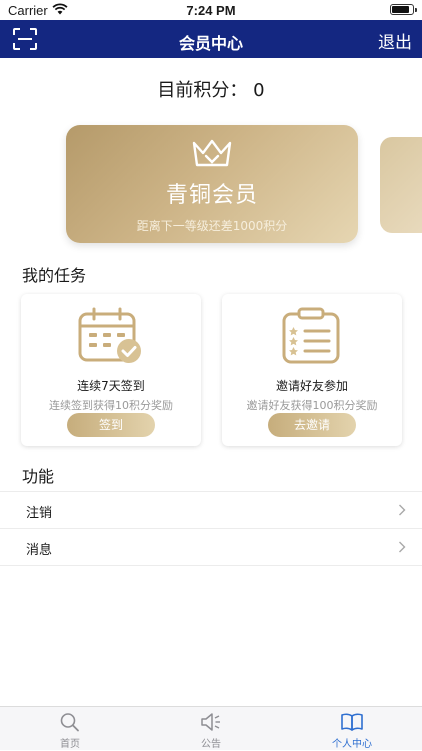 This screenshot has height=751, width=422. What do you see at coordinates (25, 39) in the screenshot?
I see `scan-icon` at bounding box center [25, 39].